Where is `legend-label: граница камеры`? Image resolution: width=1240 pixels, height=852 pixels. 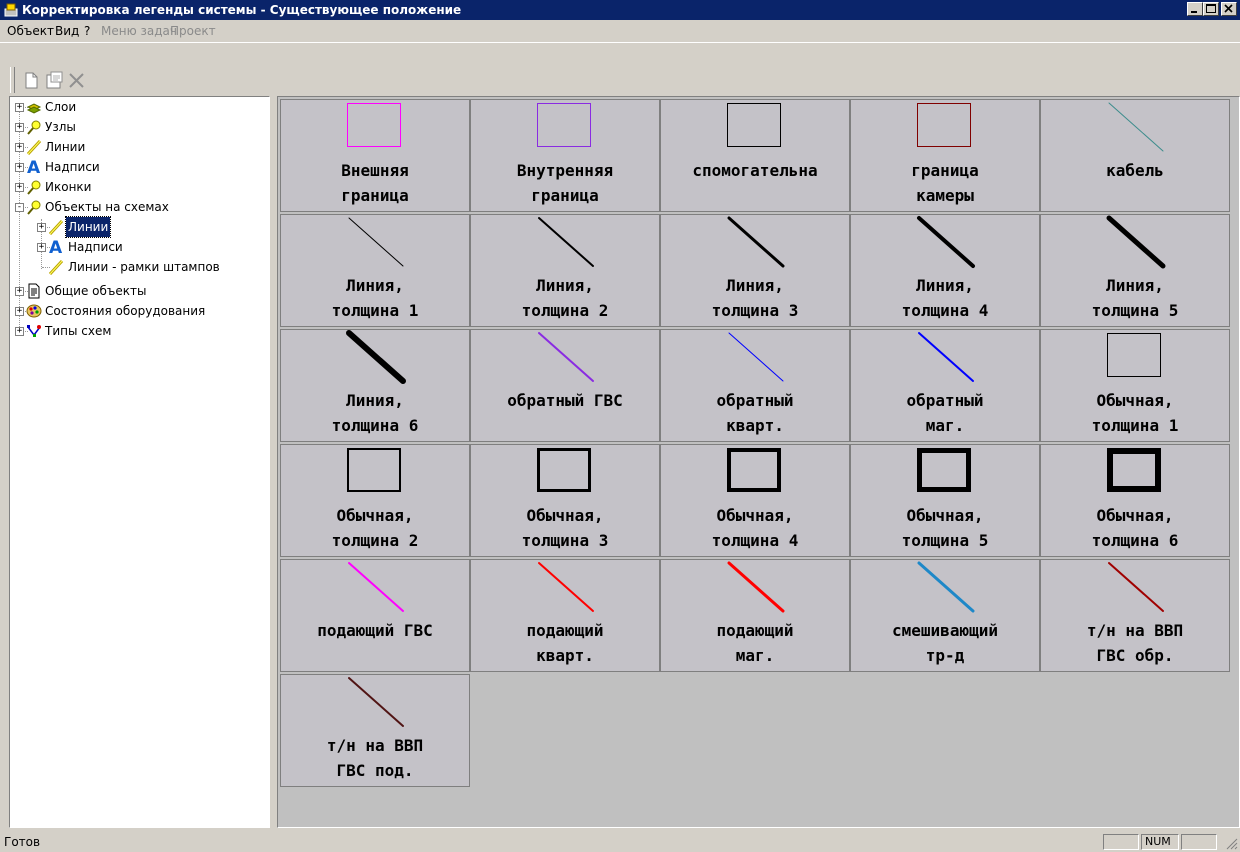
legend-label: граница камеры is located at coordinates (945, 183).